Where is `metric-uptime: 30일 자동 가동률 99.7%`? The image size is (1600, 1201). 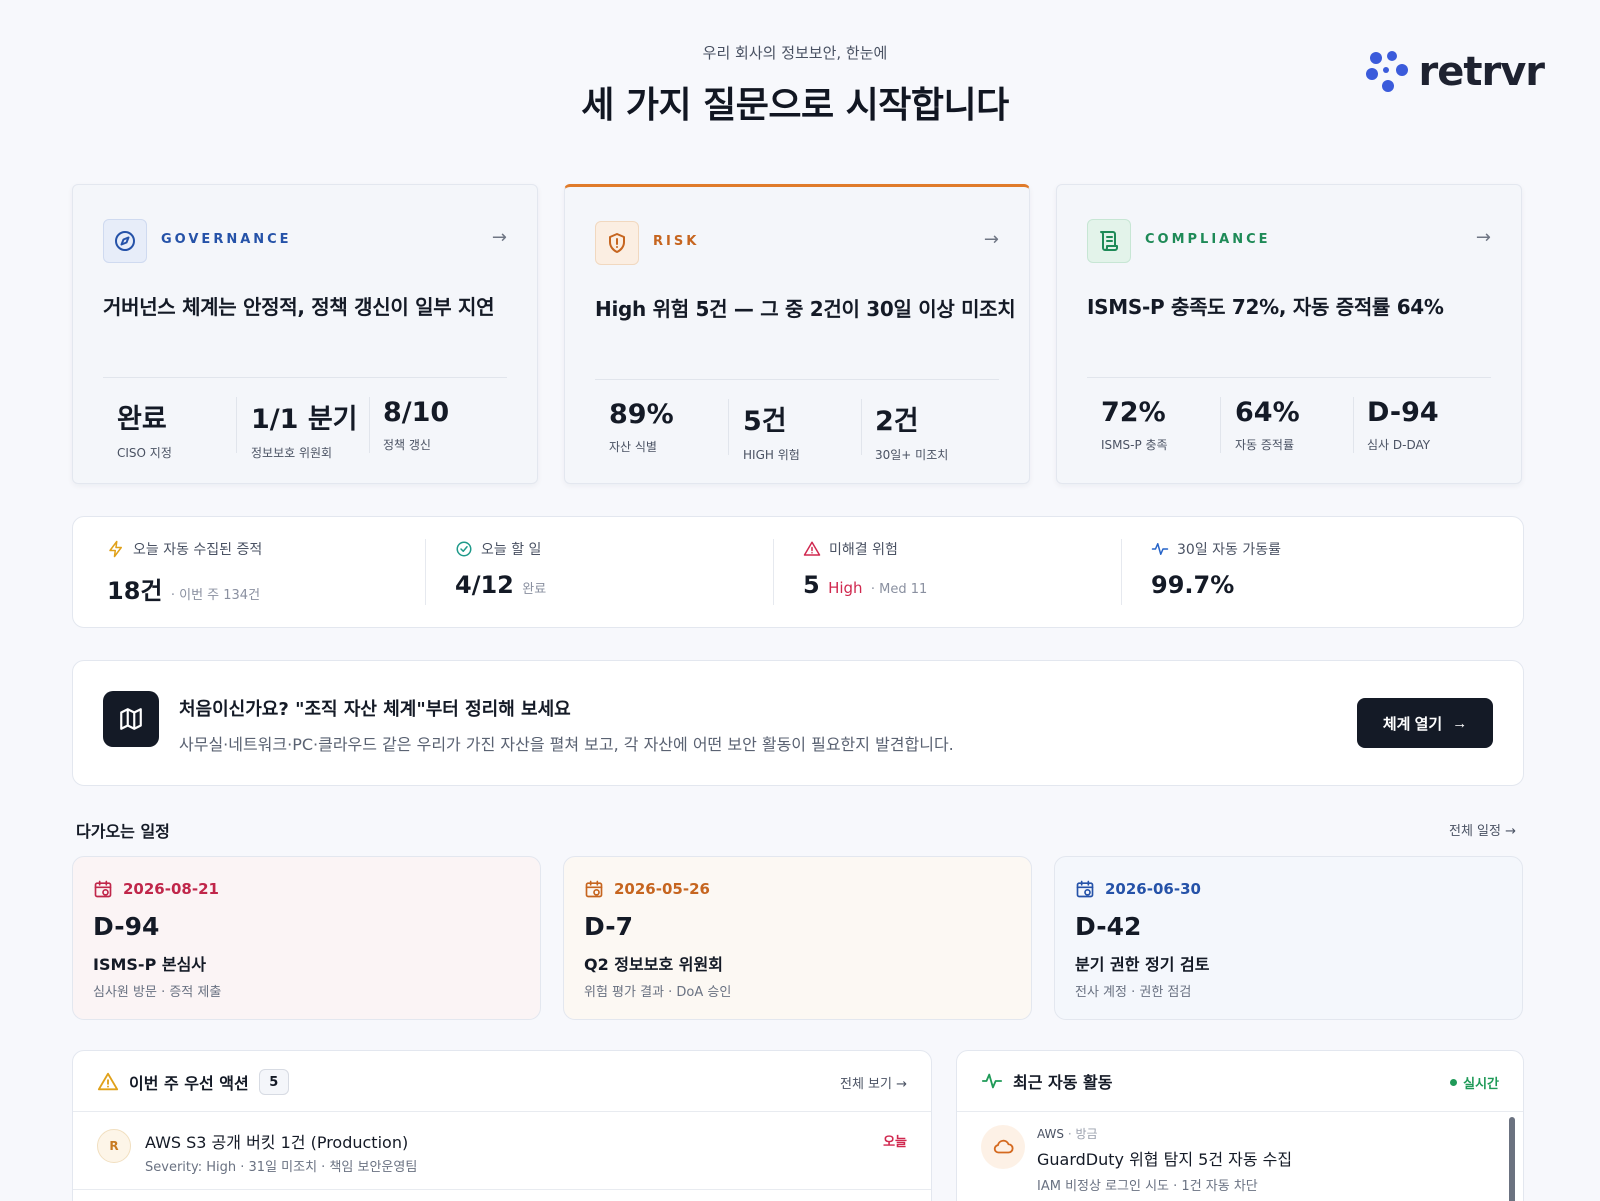 metric-uptime: 30일 자동 가동률 99.7% is located at coordinates (1311, 569).